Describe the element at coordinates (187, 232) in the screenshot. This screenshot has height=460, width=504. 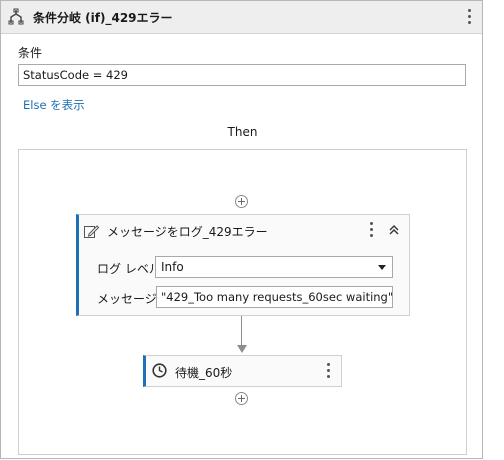
I see `log-activity-title: メッセージをログ_429エラー` at that location.